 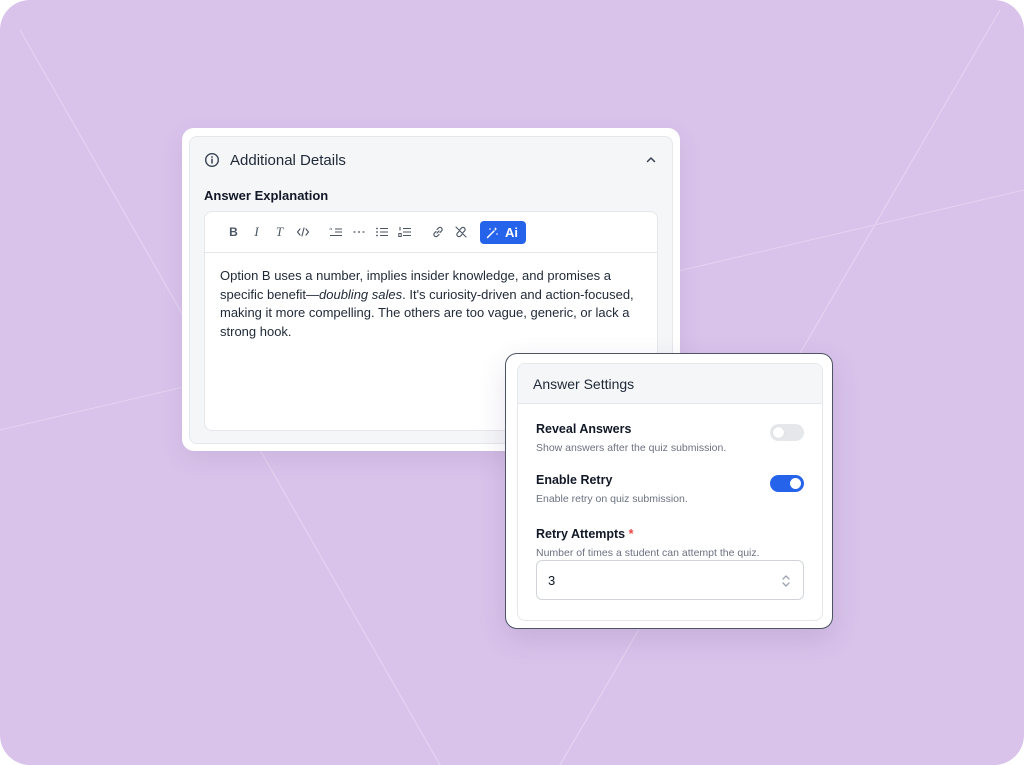 I want to click on horizontal-rule-button, so click(x=358, y=232).